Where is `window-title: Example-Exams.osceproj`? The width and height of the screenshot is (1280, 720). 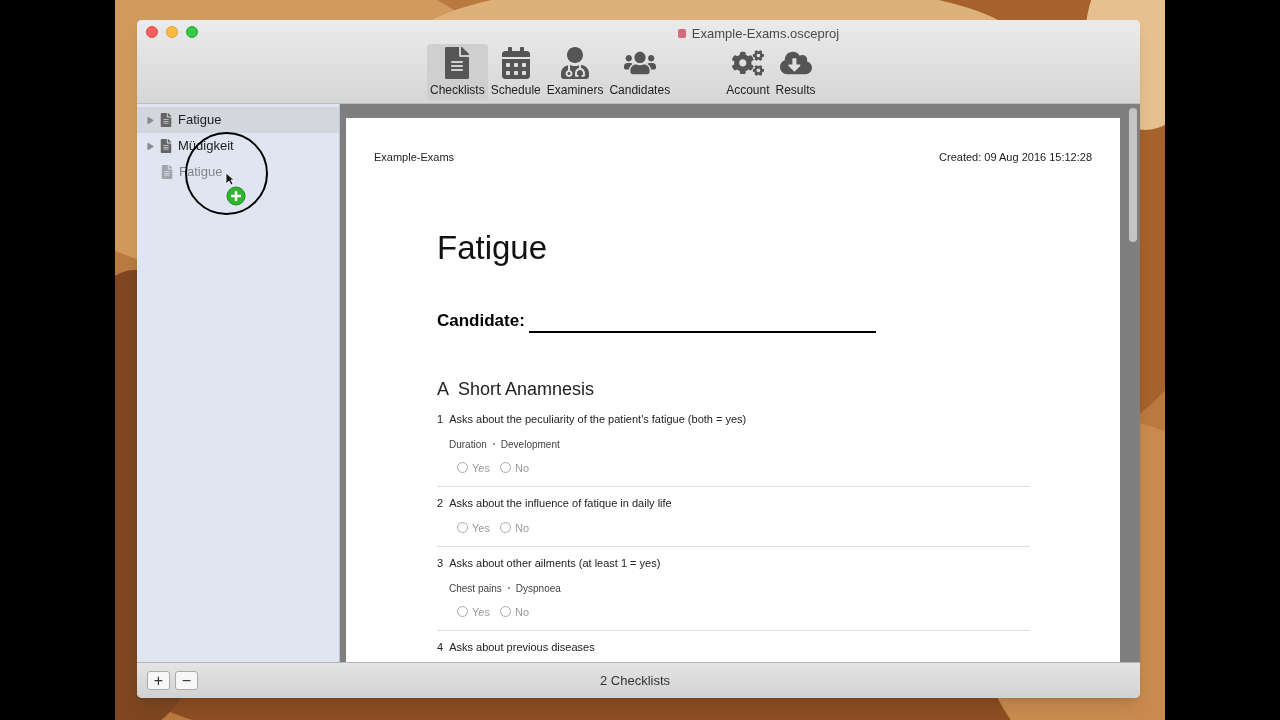
window-title: Example-Exams.osceproj is located at coordinates (765, 34).